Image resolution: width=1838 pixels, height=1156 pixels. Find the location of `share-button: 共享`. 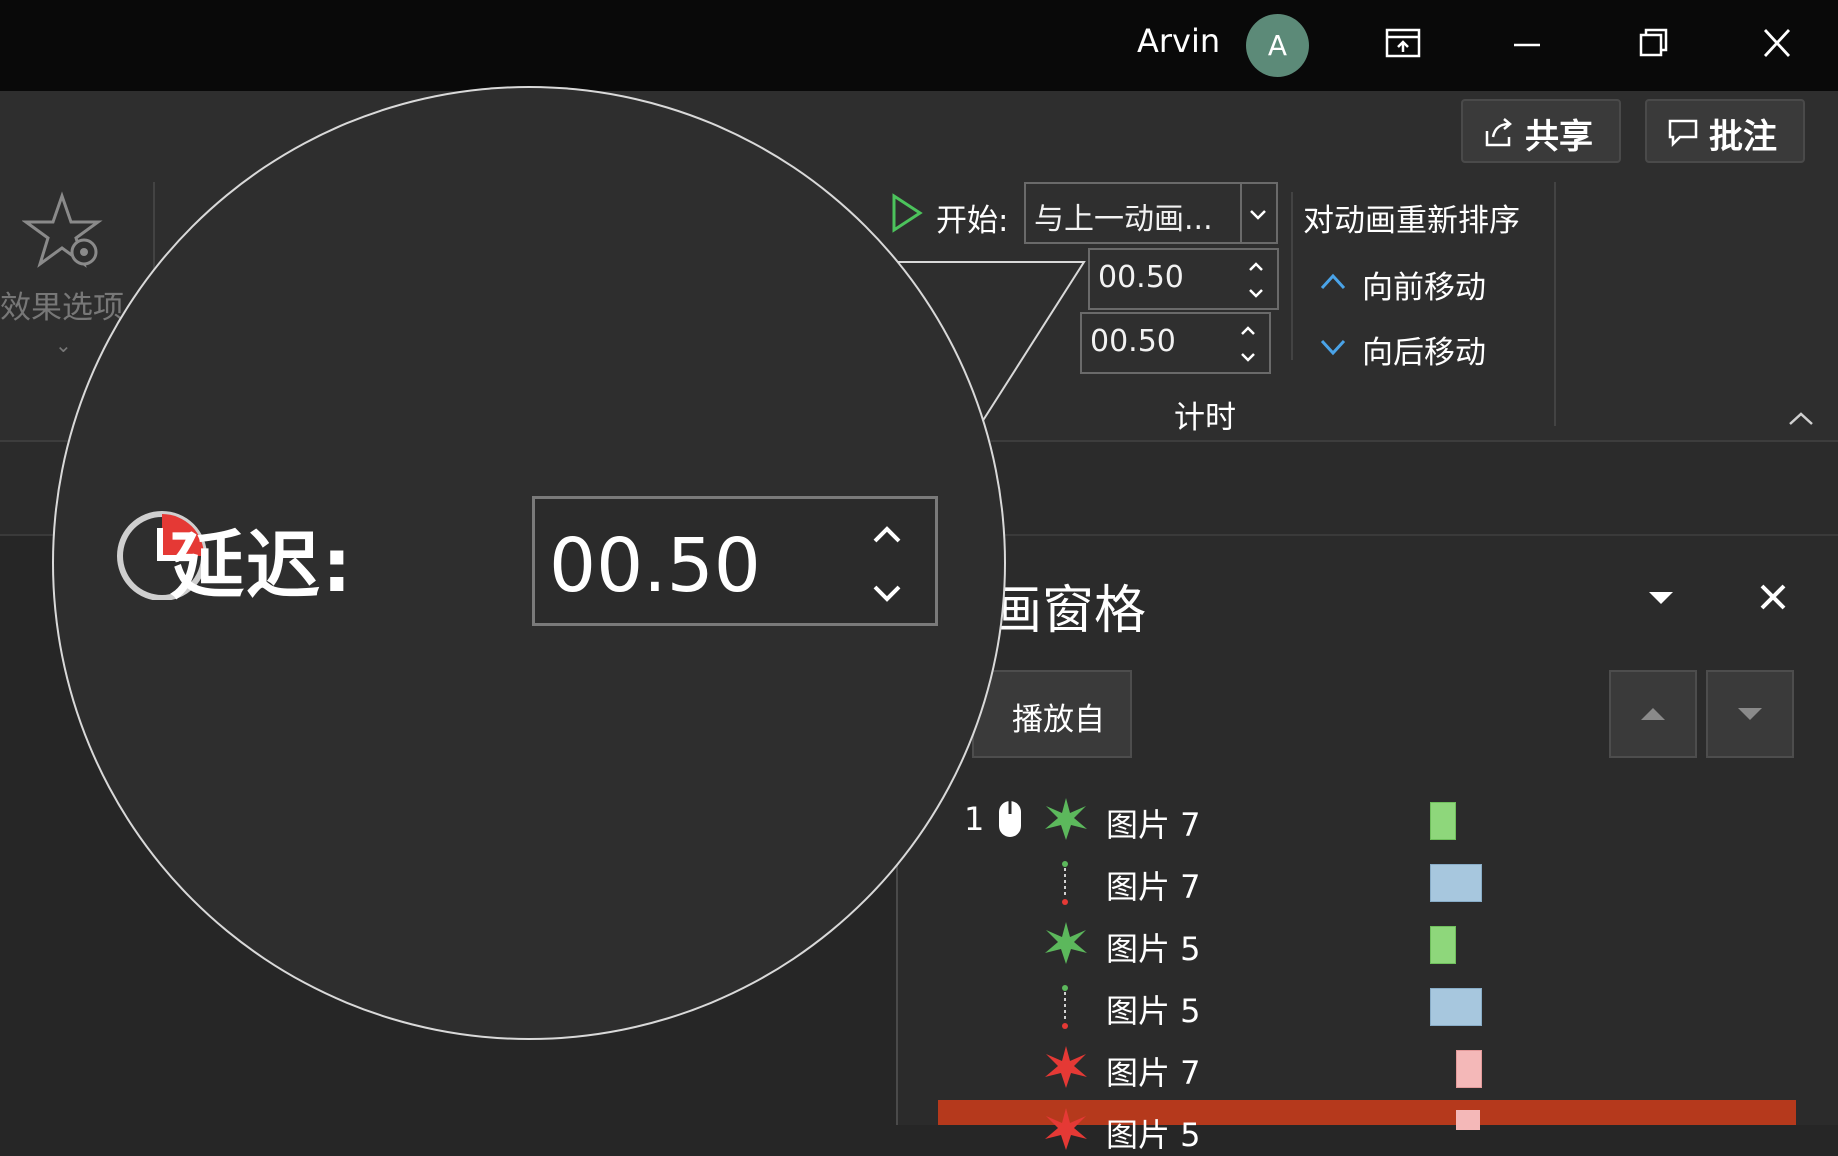

share-button: 共享 is located at coordinates (1541, 131).